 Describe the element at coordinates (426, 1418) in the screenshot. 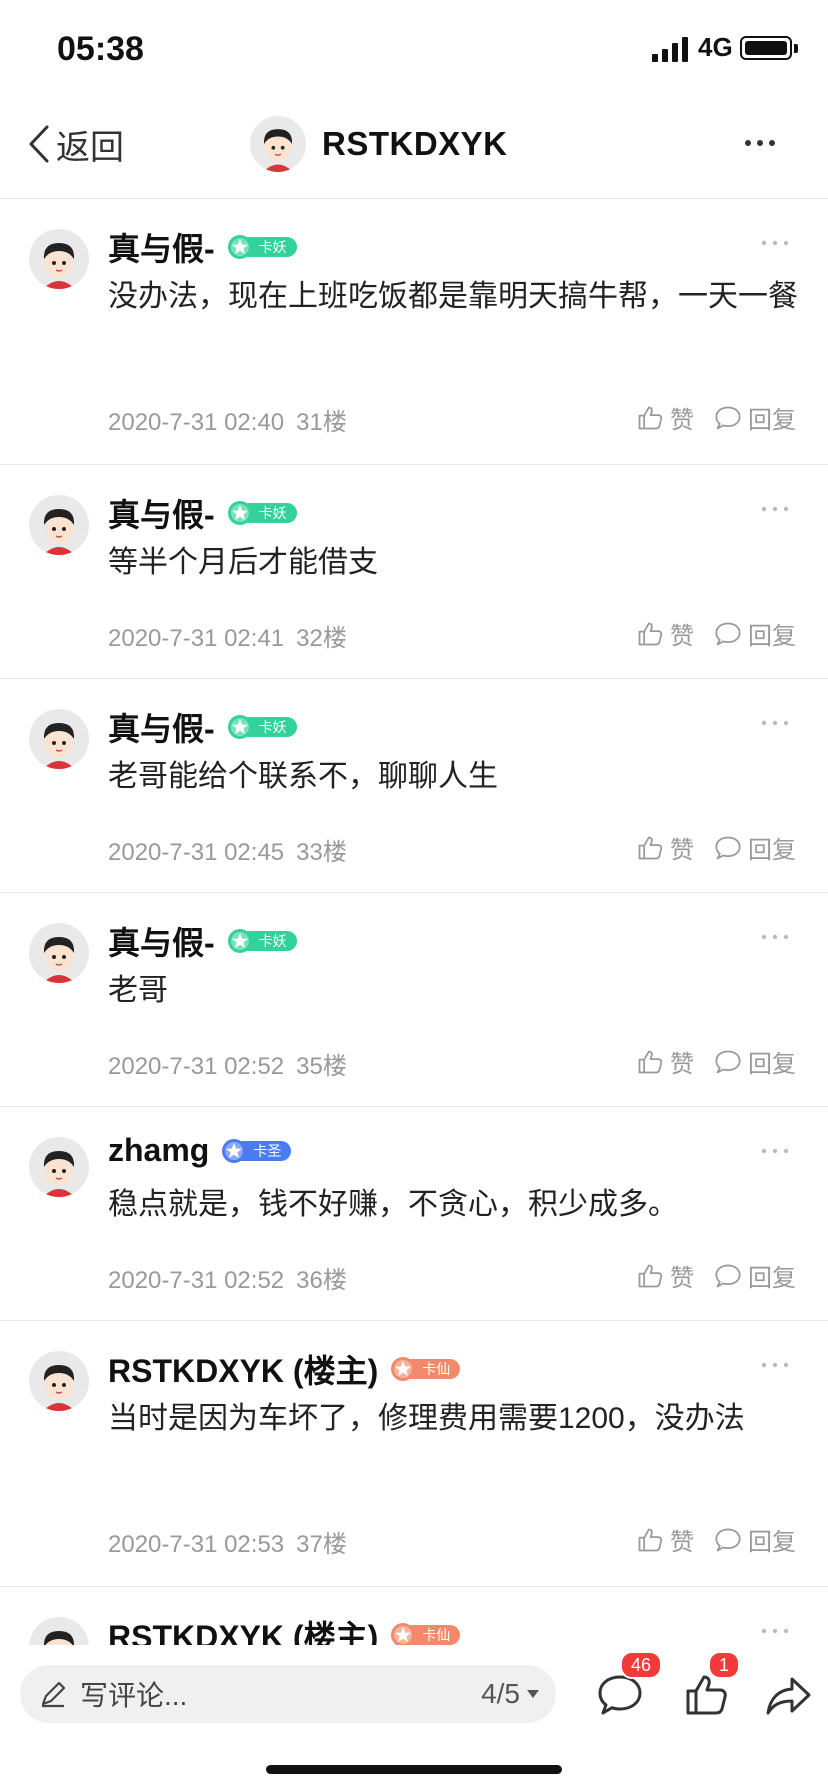

I see `comment-text: 当时是因为车坏了，修理费用需要1200，没办法` at that location.